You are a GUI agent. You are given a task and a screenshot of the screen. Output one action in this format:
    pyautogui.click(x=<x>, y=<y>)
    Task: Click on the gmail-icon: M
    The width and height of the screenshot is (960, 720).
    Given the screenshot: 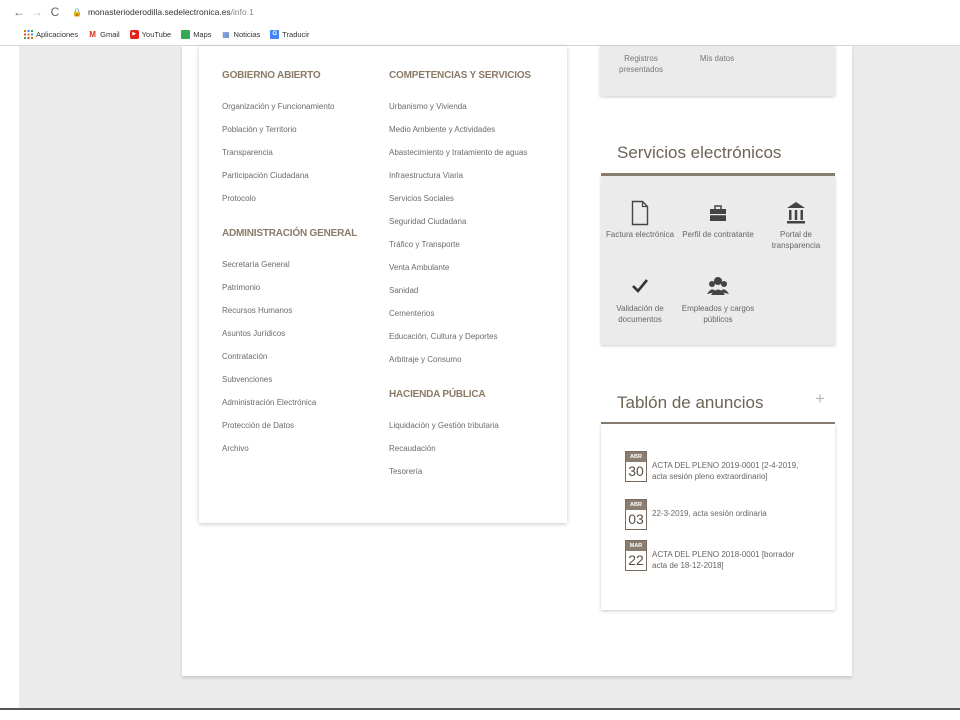 What is the action you would take?
    pyautogui.click(x=92, y=34)
    